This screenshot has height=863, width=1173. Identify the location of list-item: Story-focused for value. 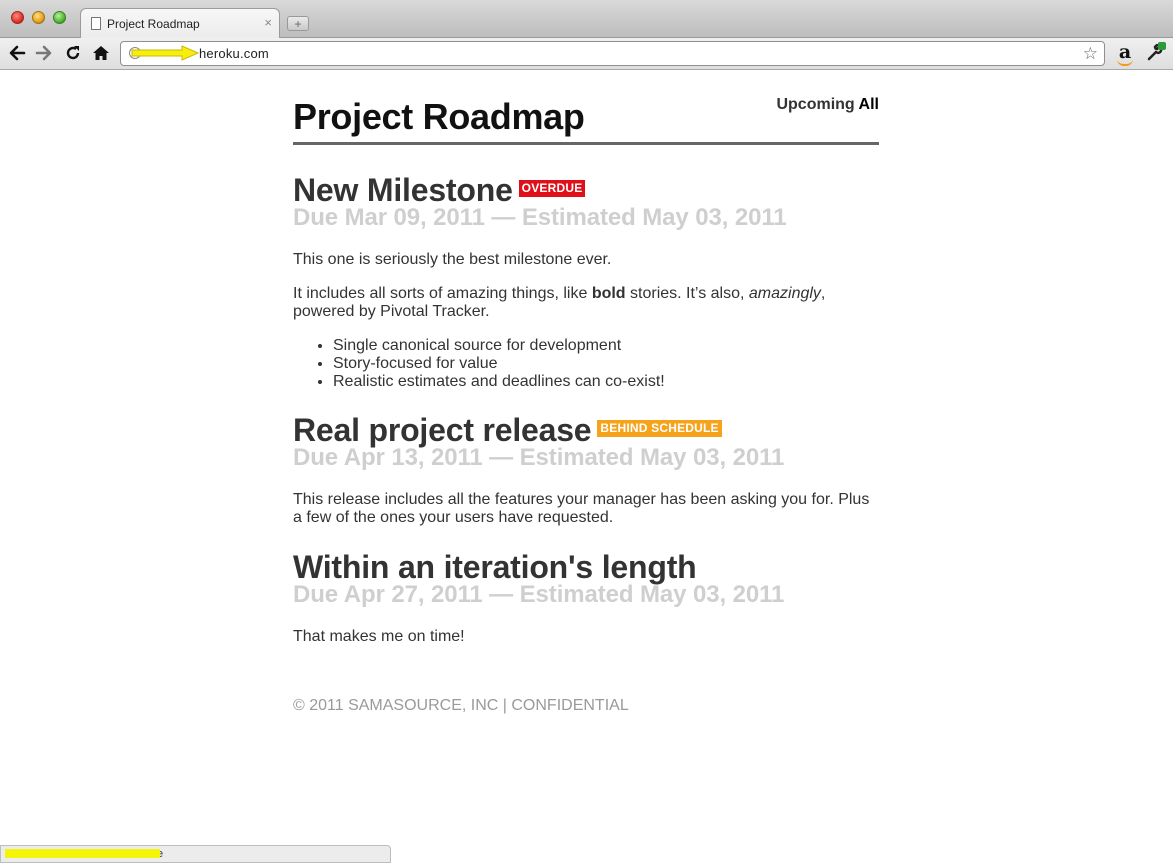
(606, 364).